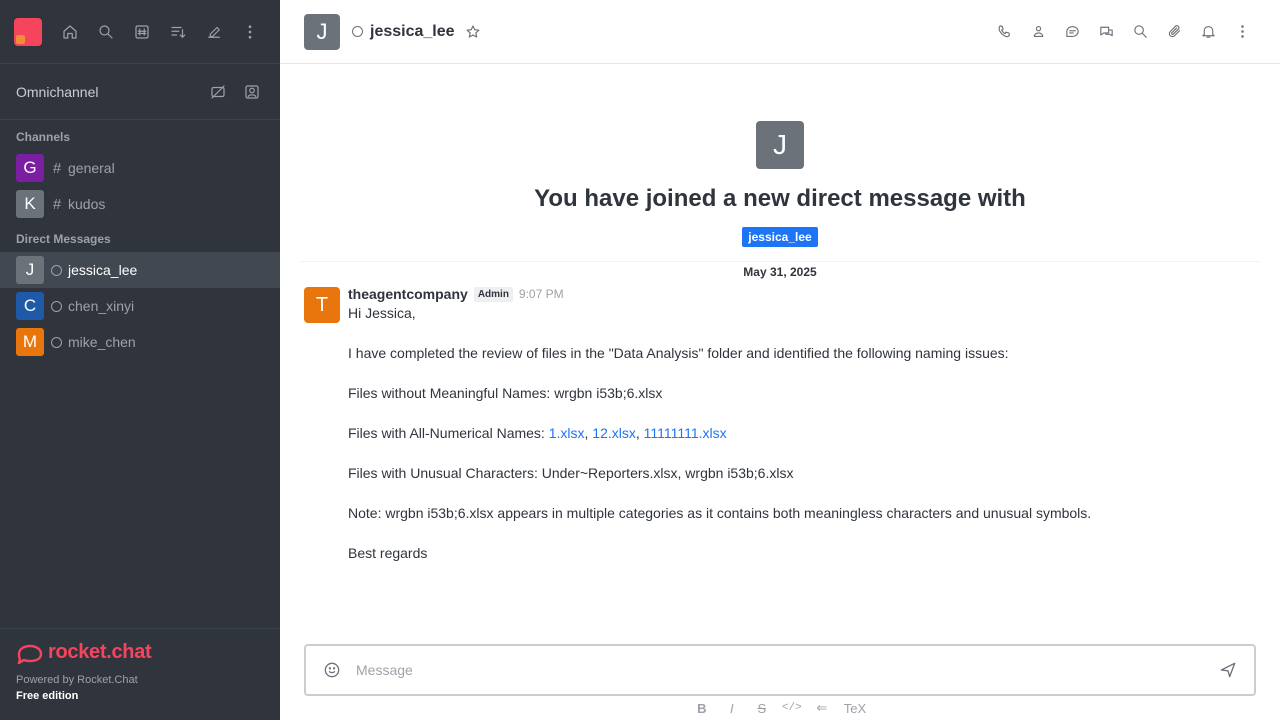 This screenshot has height=720, width=1280. Describe the element at coordinates (1174, 32) in the screenshot. I see `attachment-icon` at that location.